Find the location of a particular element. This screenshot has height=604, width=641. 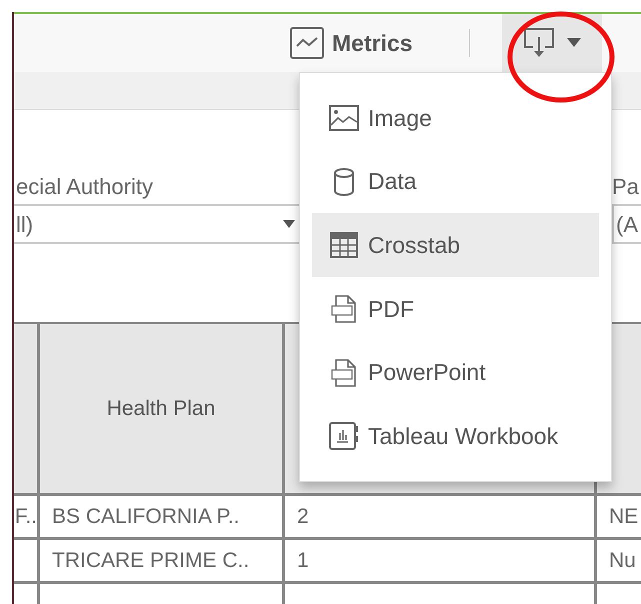

menu-item: Image is located at coordinates (455, 118).